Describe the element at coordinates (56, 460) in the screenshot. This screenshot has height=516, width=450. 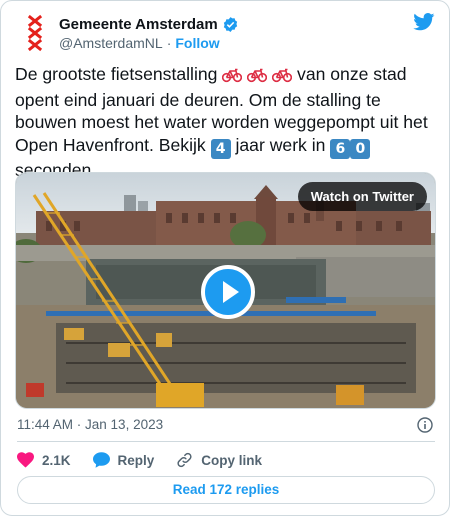
I see `like-count: 2.1K` at that location.